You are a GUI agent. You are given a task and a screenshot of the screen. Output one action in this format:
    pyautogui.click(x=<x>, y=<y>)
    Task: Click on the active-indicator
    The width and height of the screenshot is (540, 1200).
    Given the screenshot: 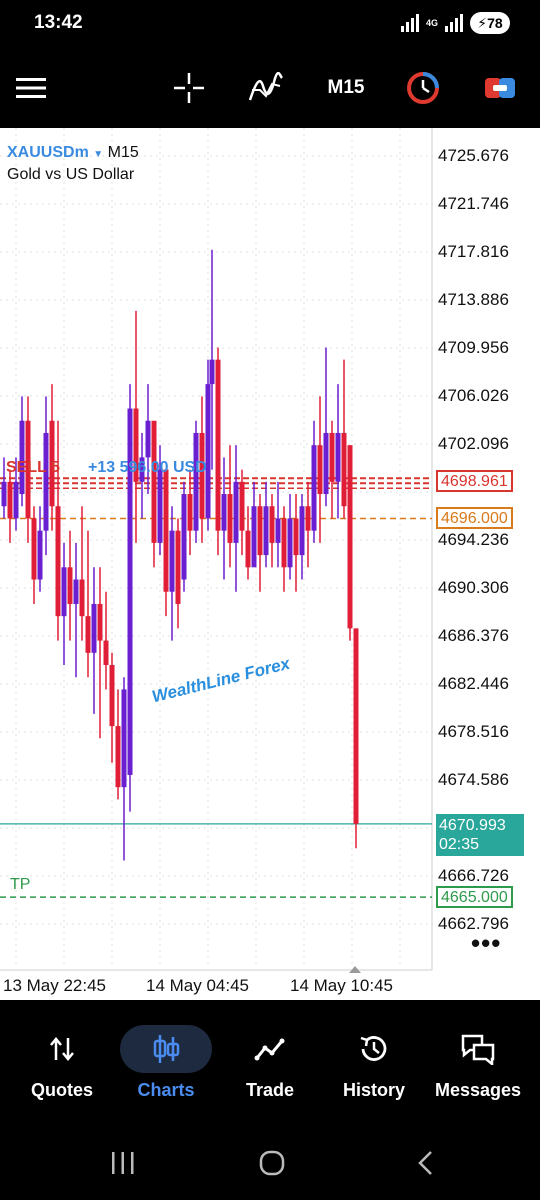 What is the action you would take?
    pyautogui.click(x=166, y=1049)
    